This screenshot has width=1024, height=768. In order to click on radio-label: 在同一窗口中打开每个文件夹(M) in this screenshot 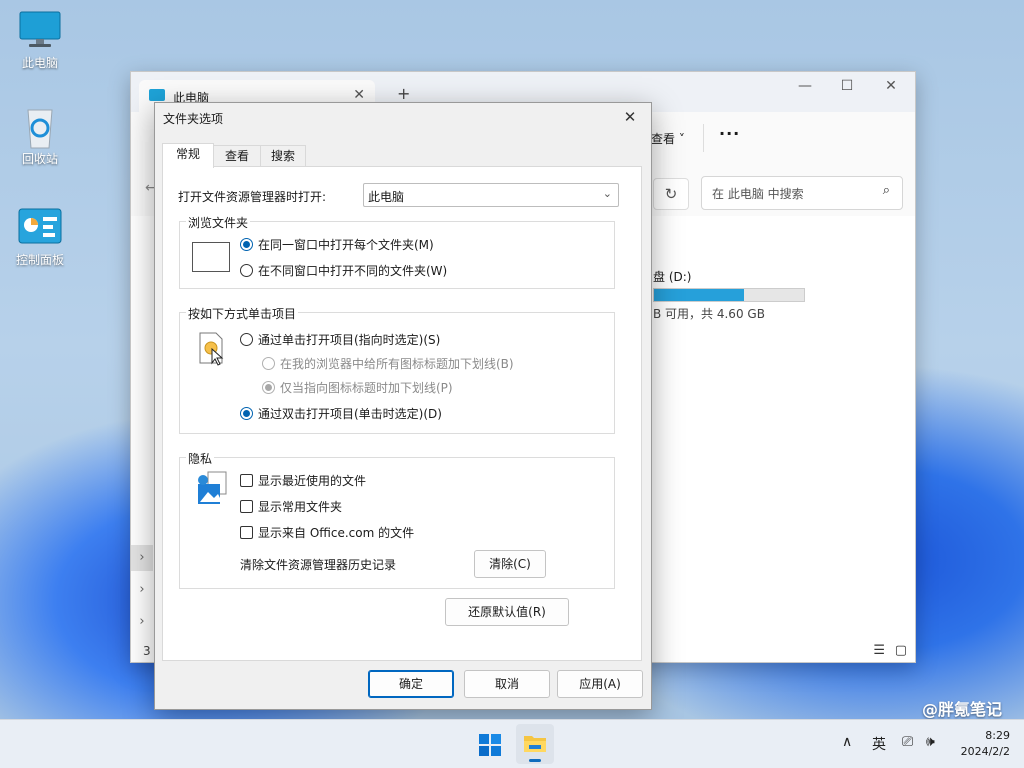, I will do `click(346, 245)`.